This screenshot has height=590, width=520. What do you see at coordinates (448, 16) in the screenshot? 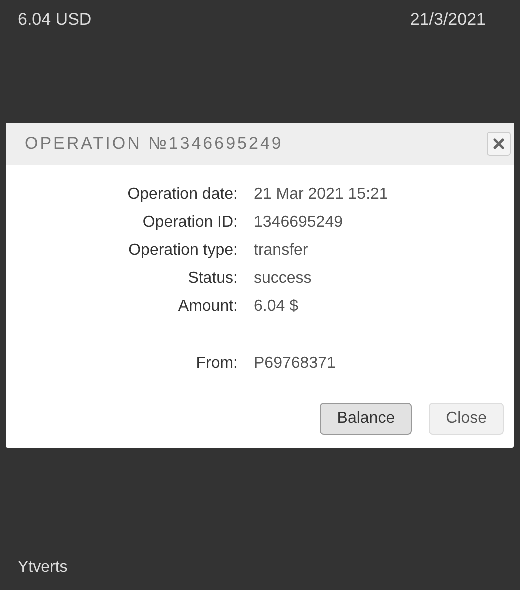
I see `date-text: 21/3/2021` at bounding box center [448, 16].